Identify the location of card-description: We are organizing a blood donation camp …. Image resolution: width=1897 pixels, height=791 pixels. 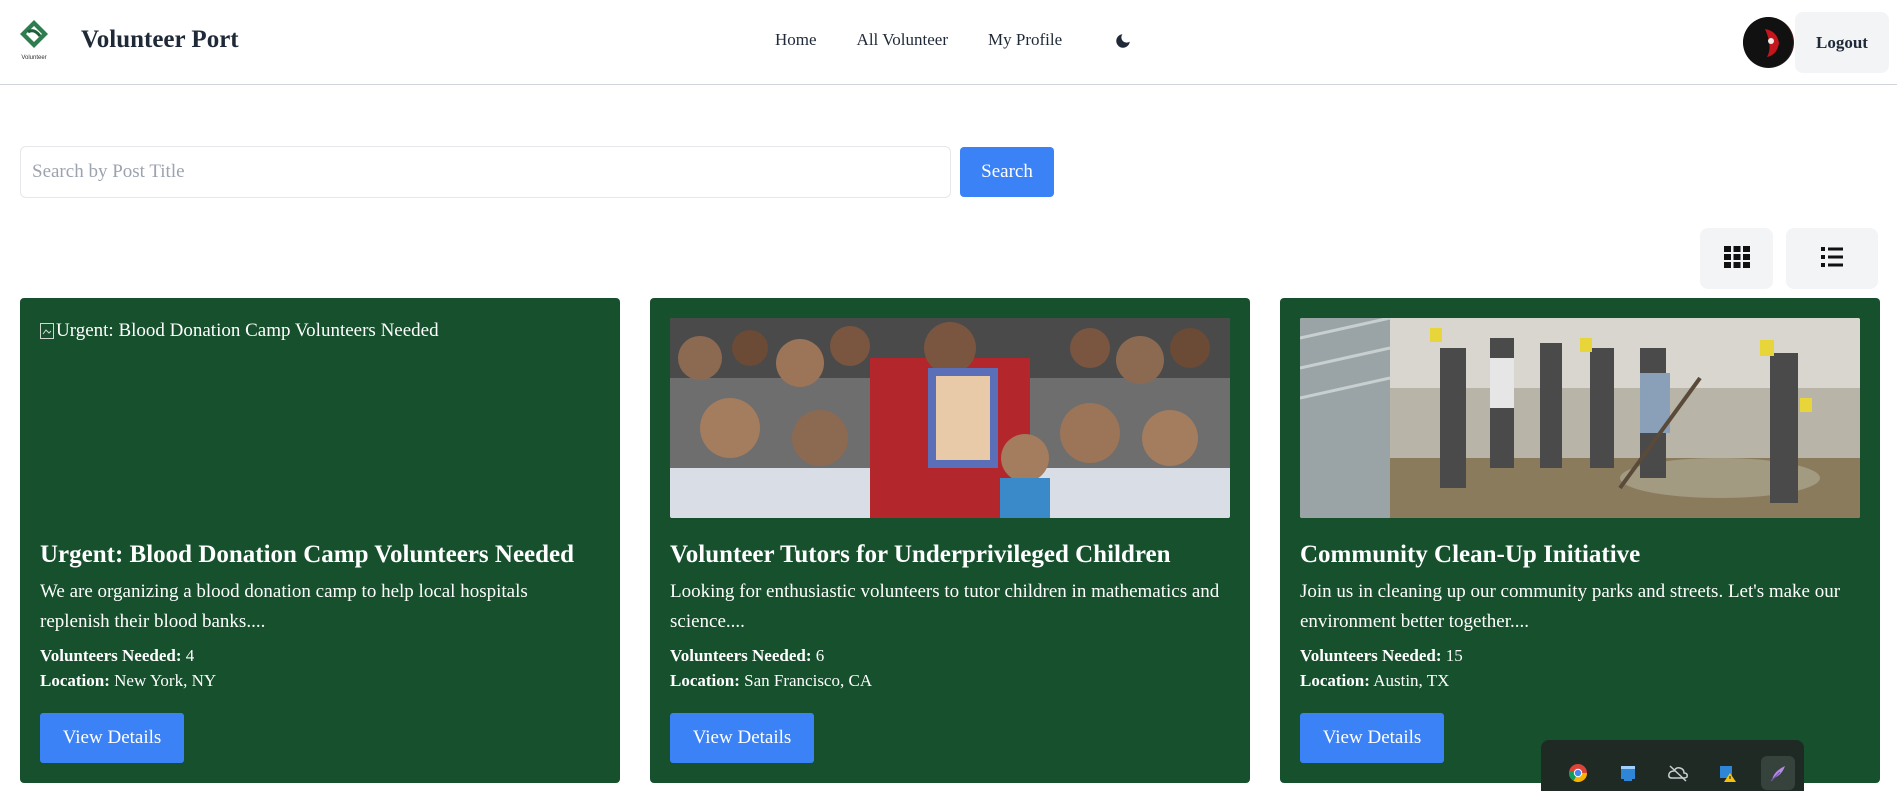
(284, 606).